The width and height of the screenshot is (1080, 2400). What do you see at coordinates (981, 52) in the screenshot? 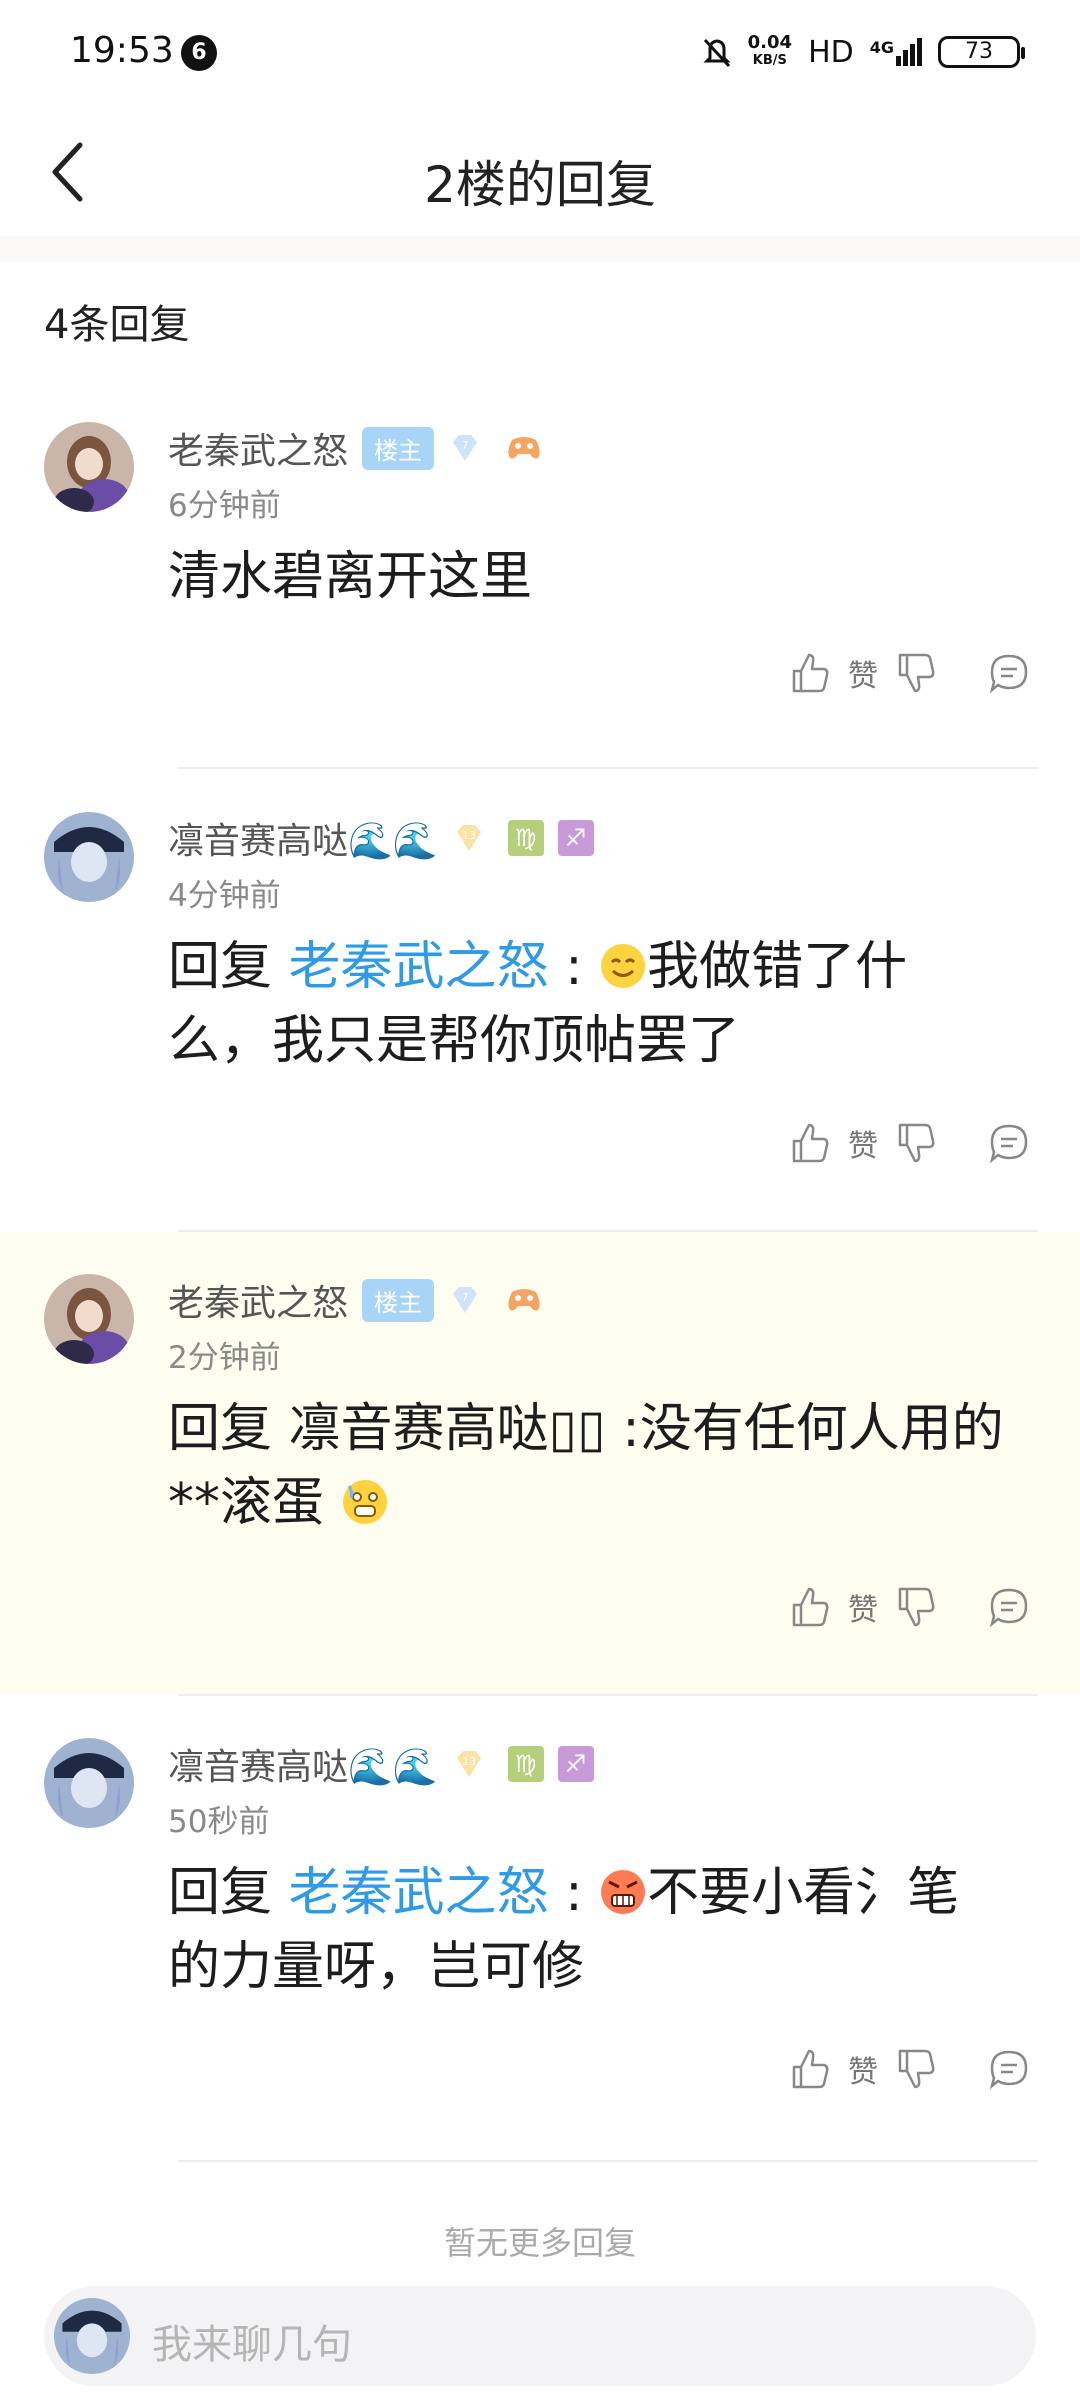
I see `battery-icon: 73` at bounding box center [981, 52].